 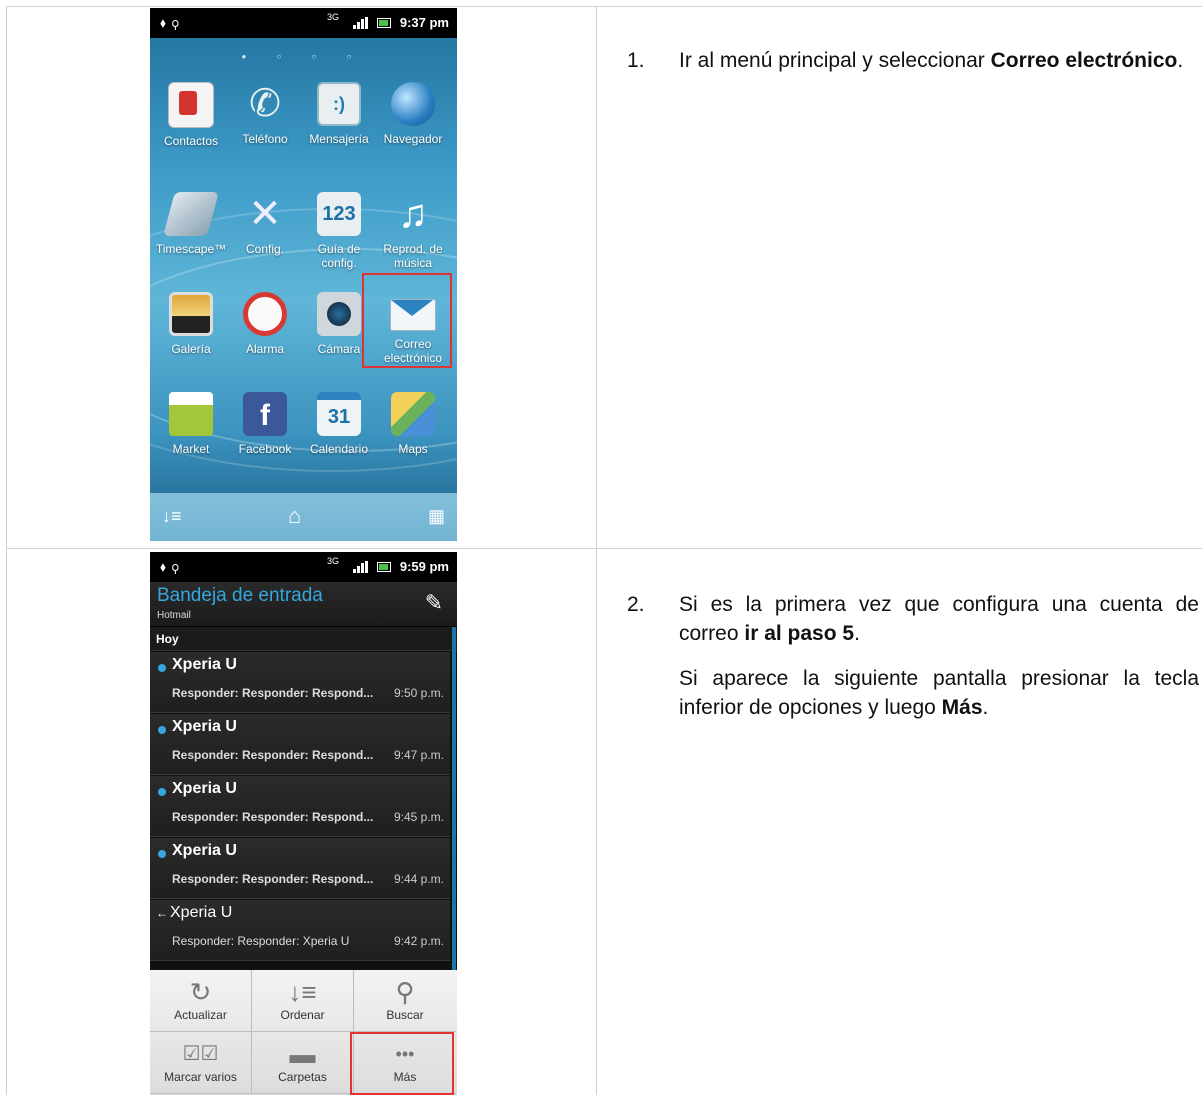 What do you see at coordinates (265, 314) in the screenshot?
I see `alarm-icon` at bounding box center [265, 314].